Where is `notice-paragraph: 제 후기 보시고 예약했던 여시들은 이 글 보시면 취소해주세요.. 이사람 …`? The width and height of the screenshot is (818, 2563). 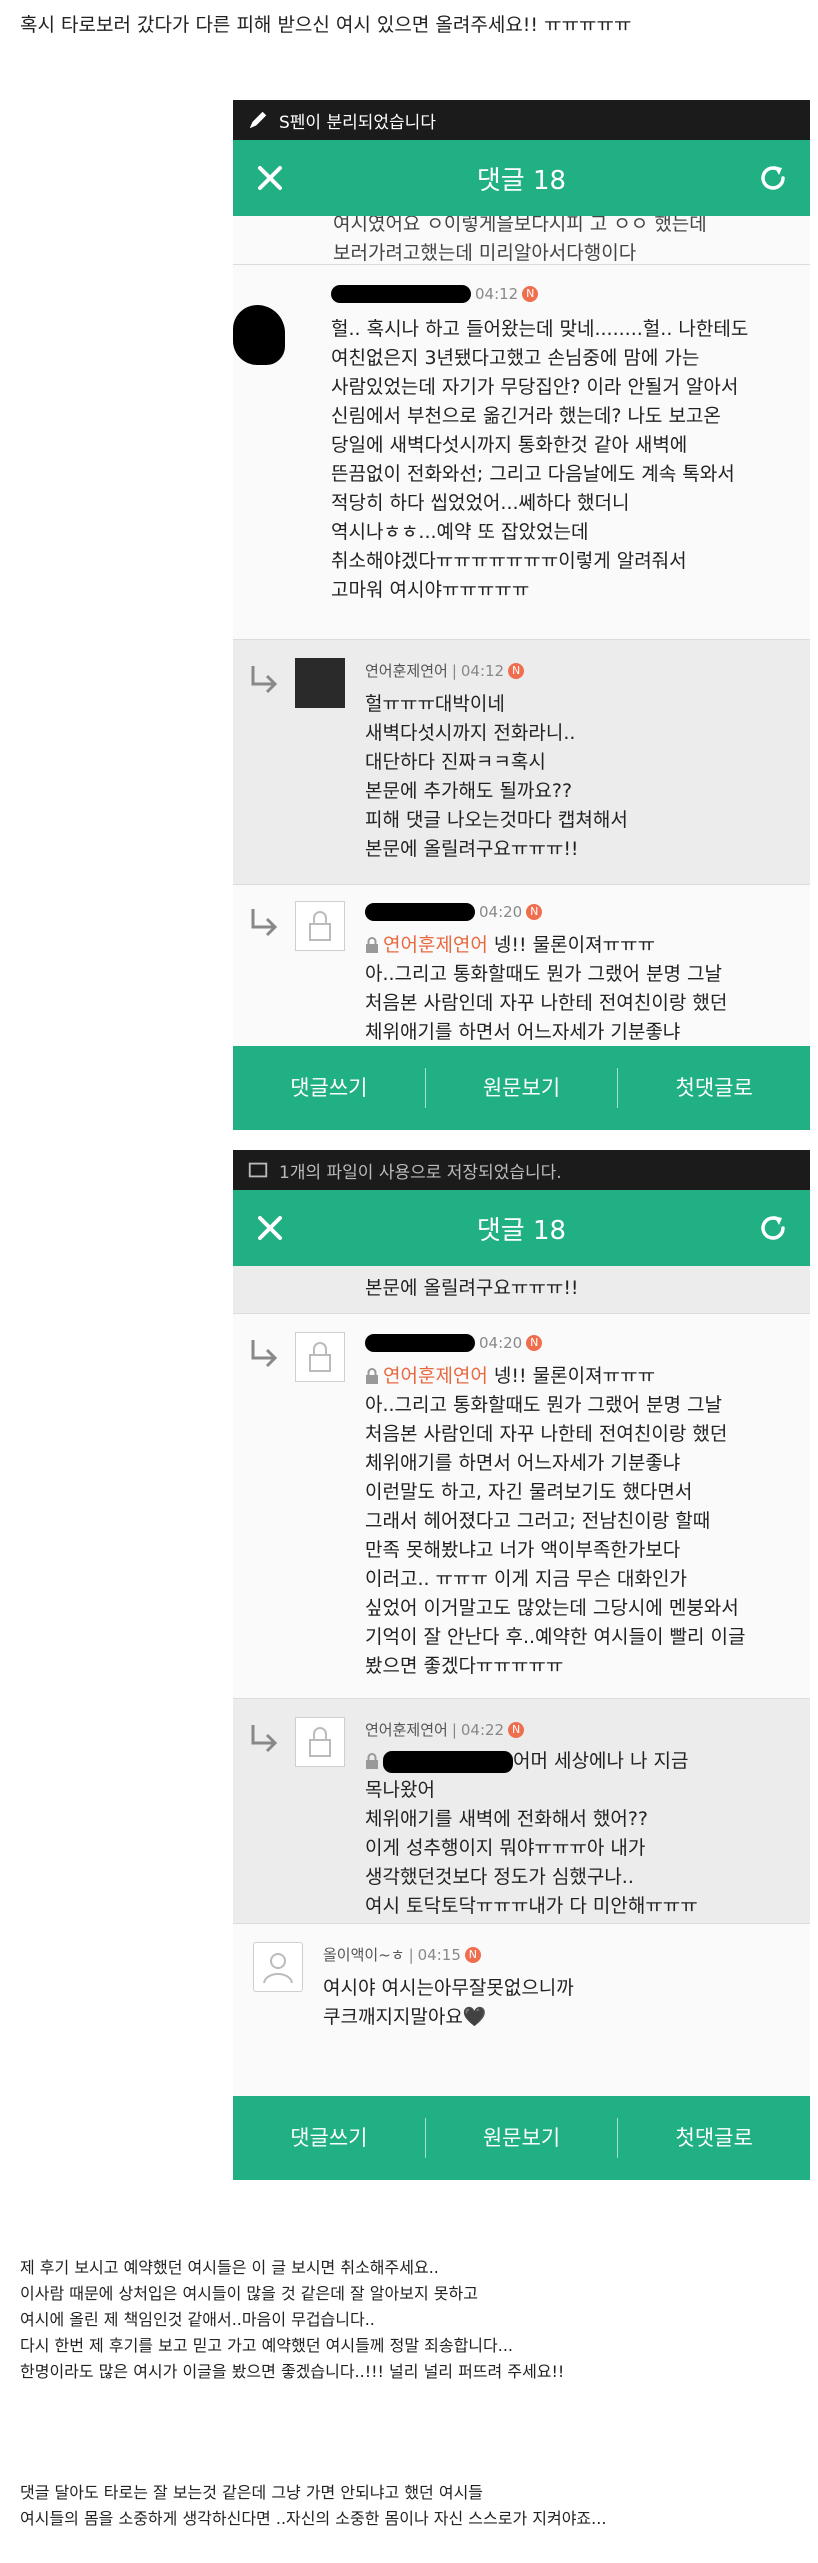
notice-paragraph: 제 후기 보시고 예약했던 여시들은 이 글 보시면 취소해주세요.. 이사람 … is located at coordinates (410, 2320).